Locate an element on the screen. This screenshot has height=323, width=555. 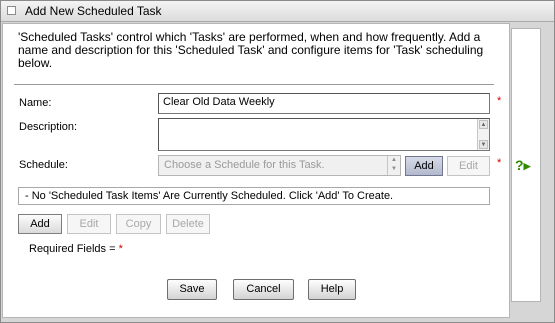
description-scrollbar: ▲ ▼ is located at coordinates (483, 134).